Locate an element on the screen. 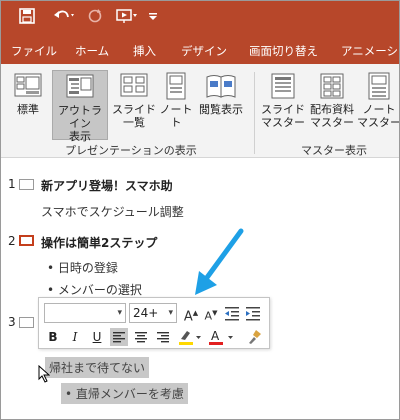 This screenshot has height=420, width=400. redo-icon is located at coordinates (95, 18).